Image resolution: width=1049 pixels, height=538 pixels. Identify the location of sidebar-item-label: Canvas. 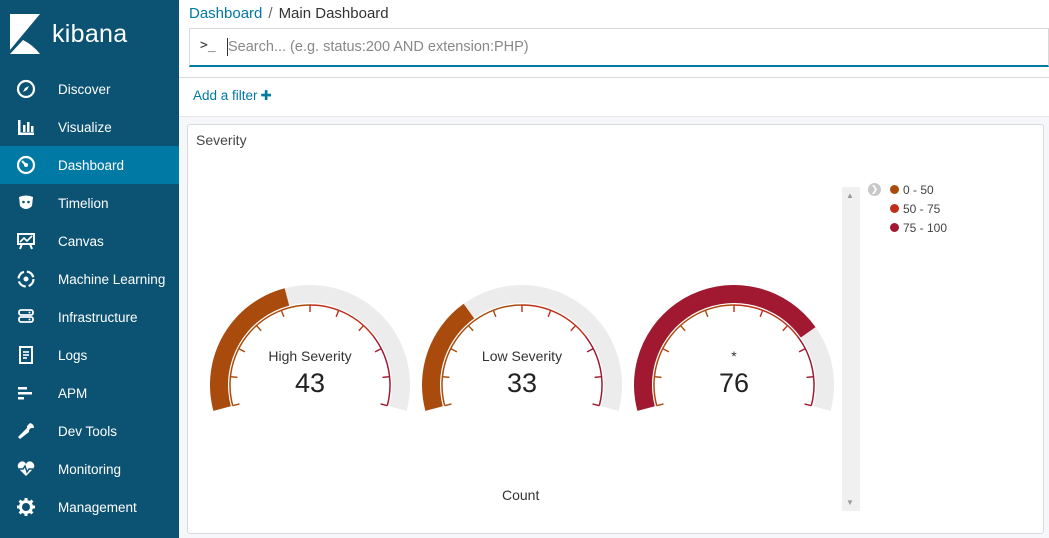
(81, 241).